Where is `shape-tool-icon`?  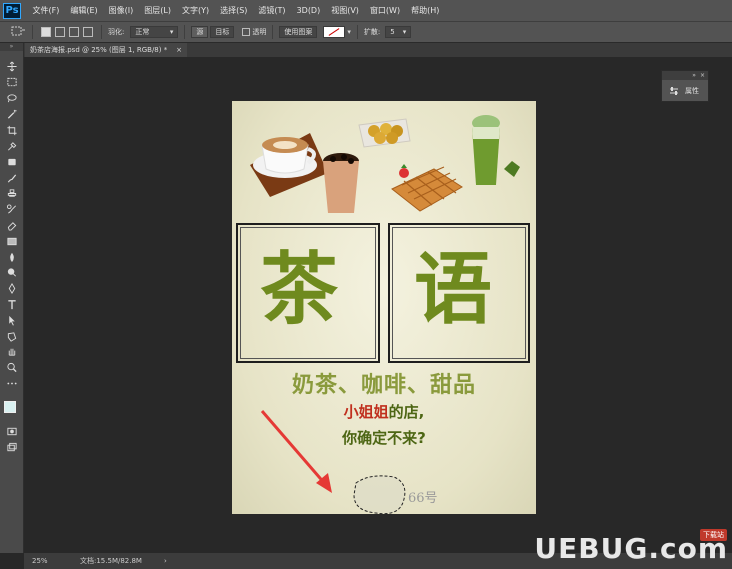 shape-tool-icon is located at coordinates (12, 336).